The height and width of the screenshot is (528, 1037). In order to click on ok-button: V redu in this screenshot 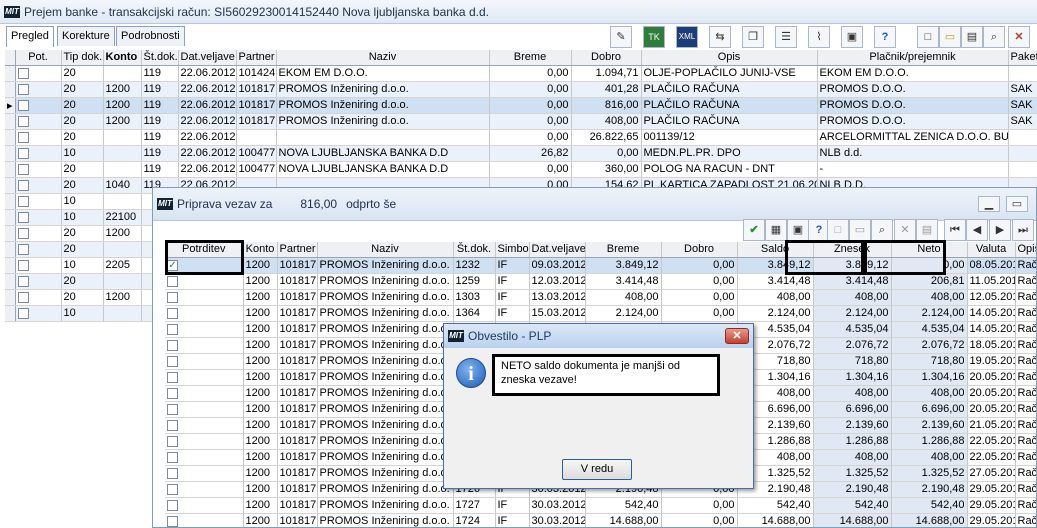, I will do `click(597, 469)`.